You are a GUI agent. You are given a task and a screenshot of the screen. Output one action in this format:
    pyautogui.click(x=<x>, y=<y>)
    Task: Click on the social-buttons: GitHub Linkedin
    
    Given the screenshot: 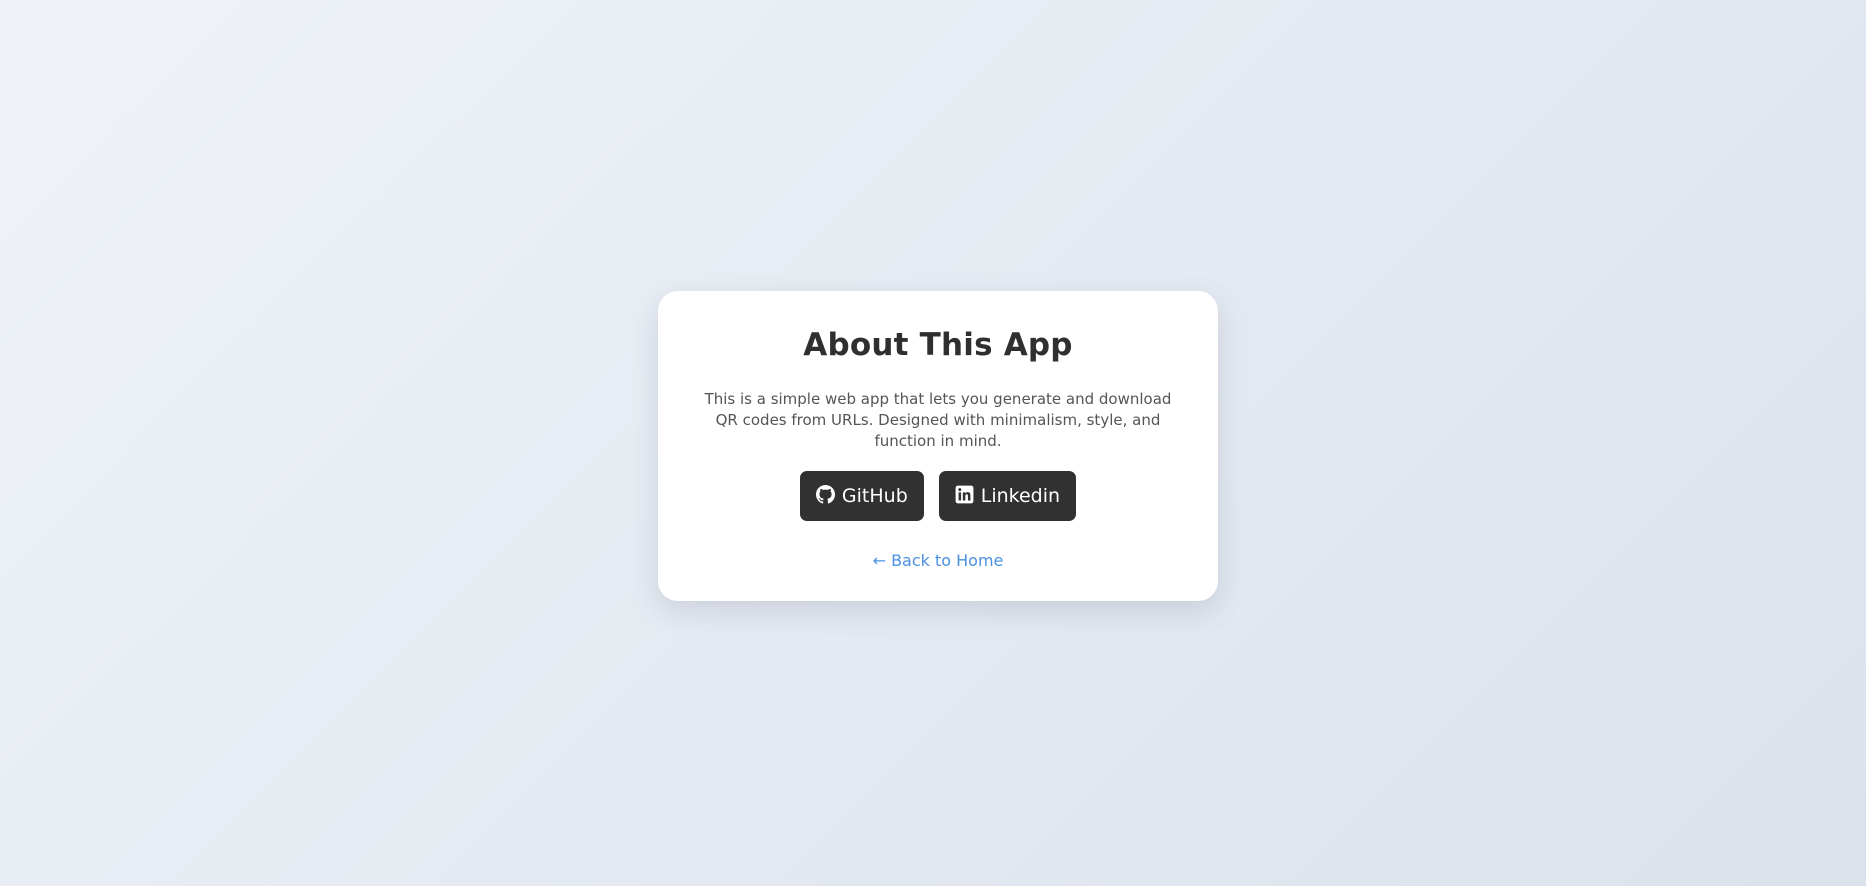 What is the action you would take?
    pyautogui.click(x=938, y=496)
    